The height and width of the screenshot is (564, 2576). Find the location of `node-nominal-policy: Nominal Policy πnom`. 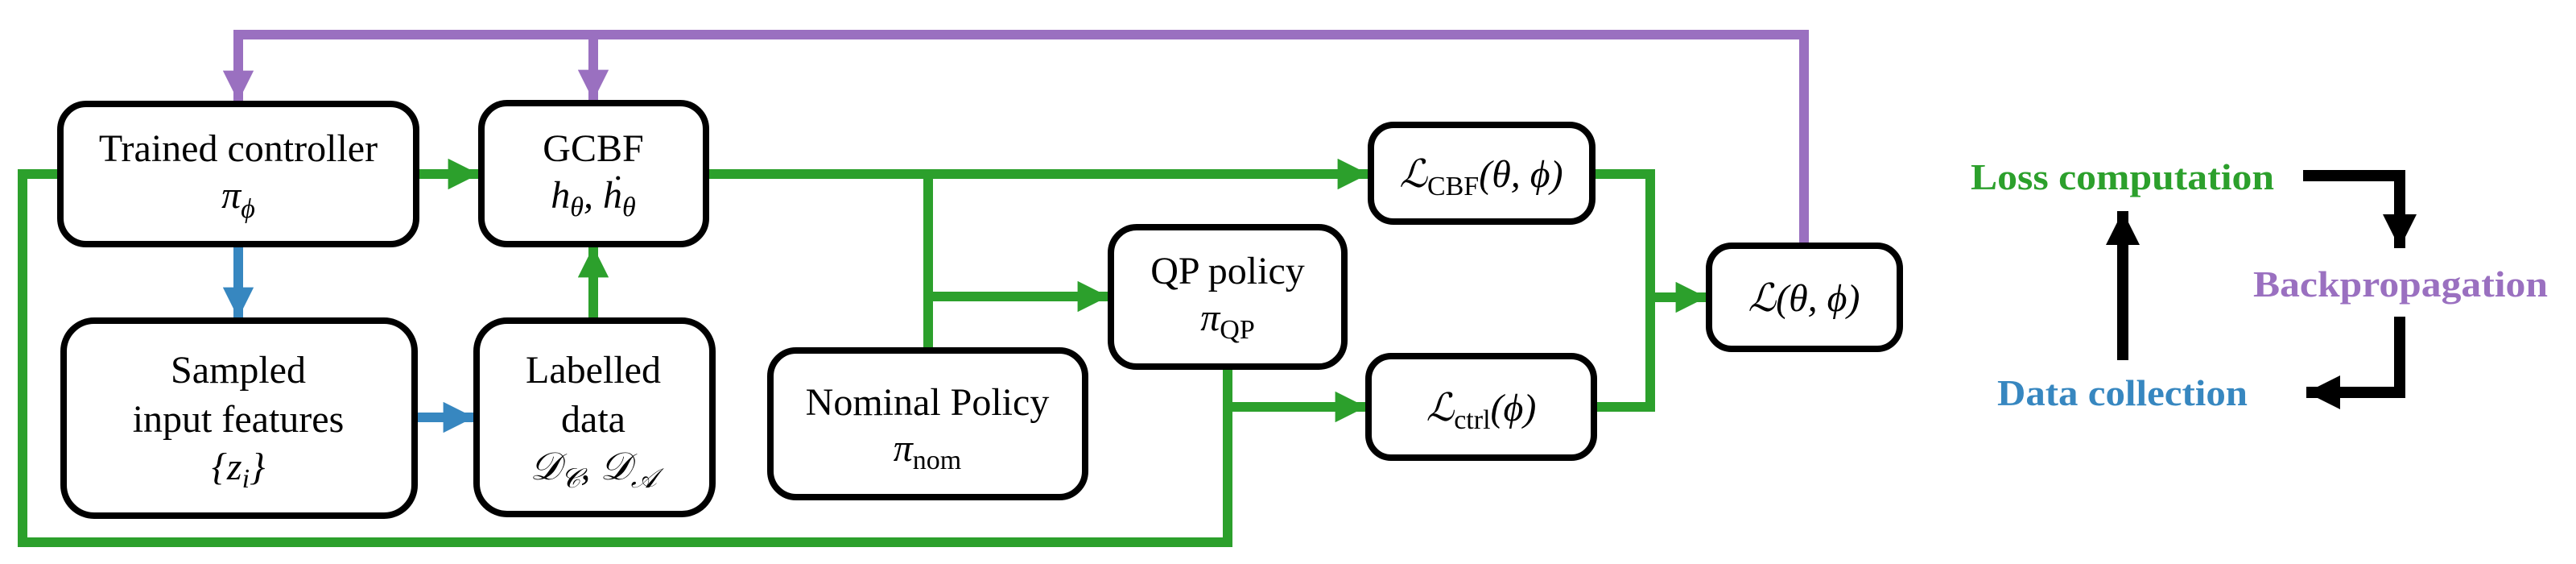

node-nominal-policy: Nominal Policy πnom is located at coordinates (927, 423).